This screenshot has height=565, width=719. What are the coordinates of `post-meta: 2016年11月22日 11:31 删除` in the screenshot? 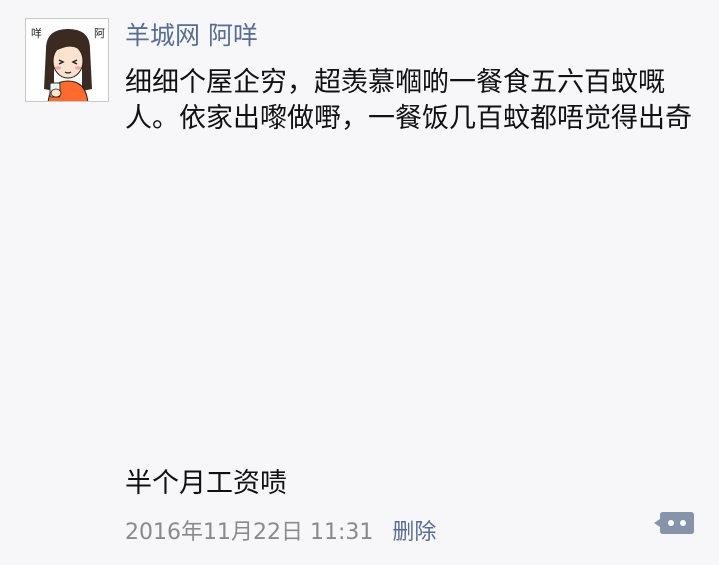 It's located at (280, 533).